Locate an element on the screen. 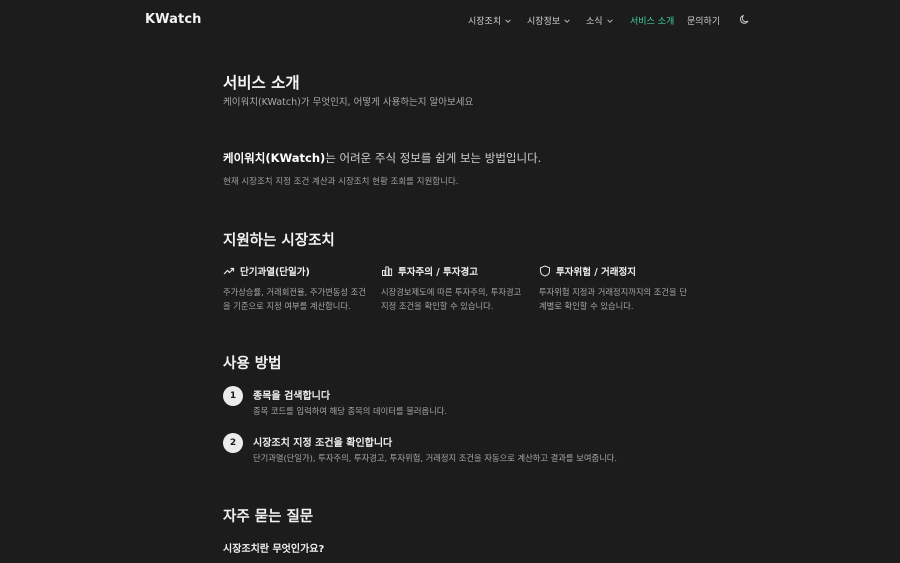 Image resolution: width=900 pixels, height=563 pixels. step-title: 시장조치 지정 조건을 확인합니다 is located at coordinates (323, 443).